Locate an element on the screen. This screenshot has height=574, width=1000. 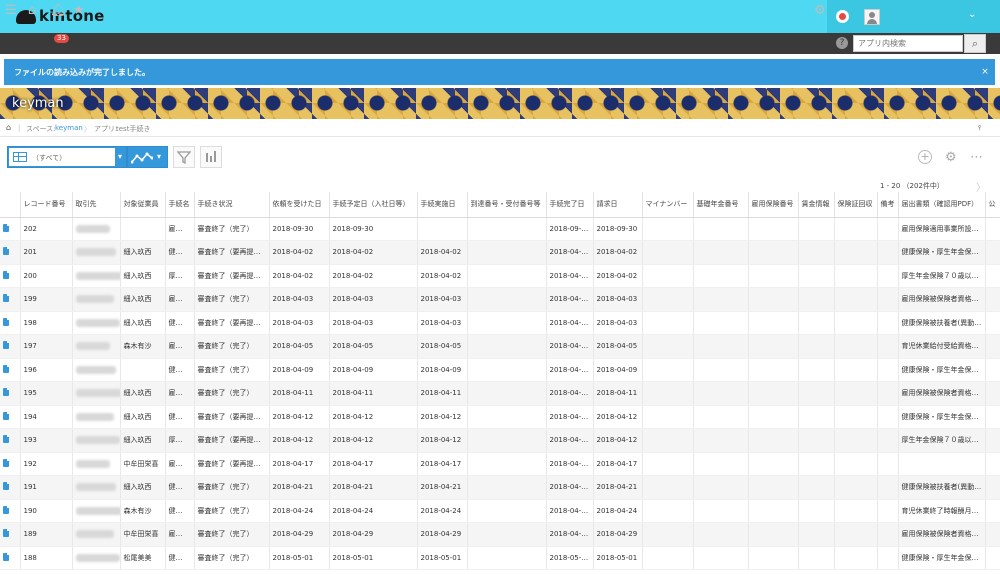
view-select-dropdown: （すべて） ▾ is located at coordinates (67, 157).